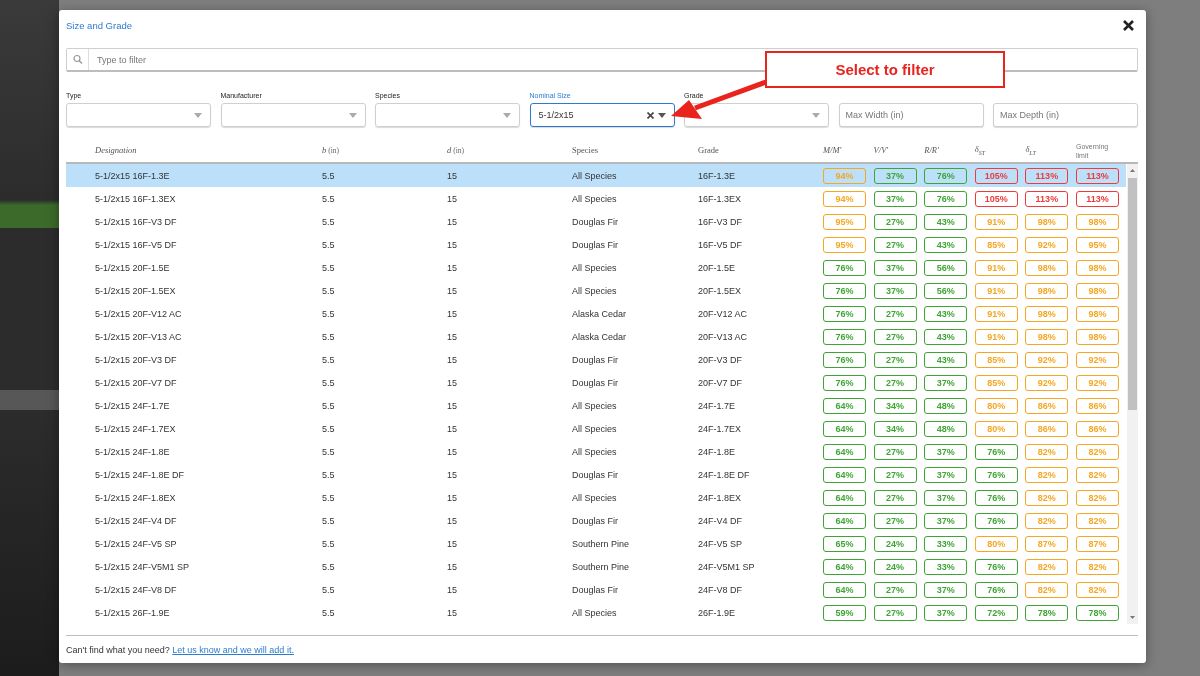 Image resolution: width=1200 pixels, height=676 pixels. What do you see at coordinates (116, 151) in the screenshot?
I see `column-header: Designation` at bounding box center [116, 151].